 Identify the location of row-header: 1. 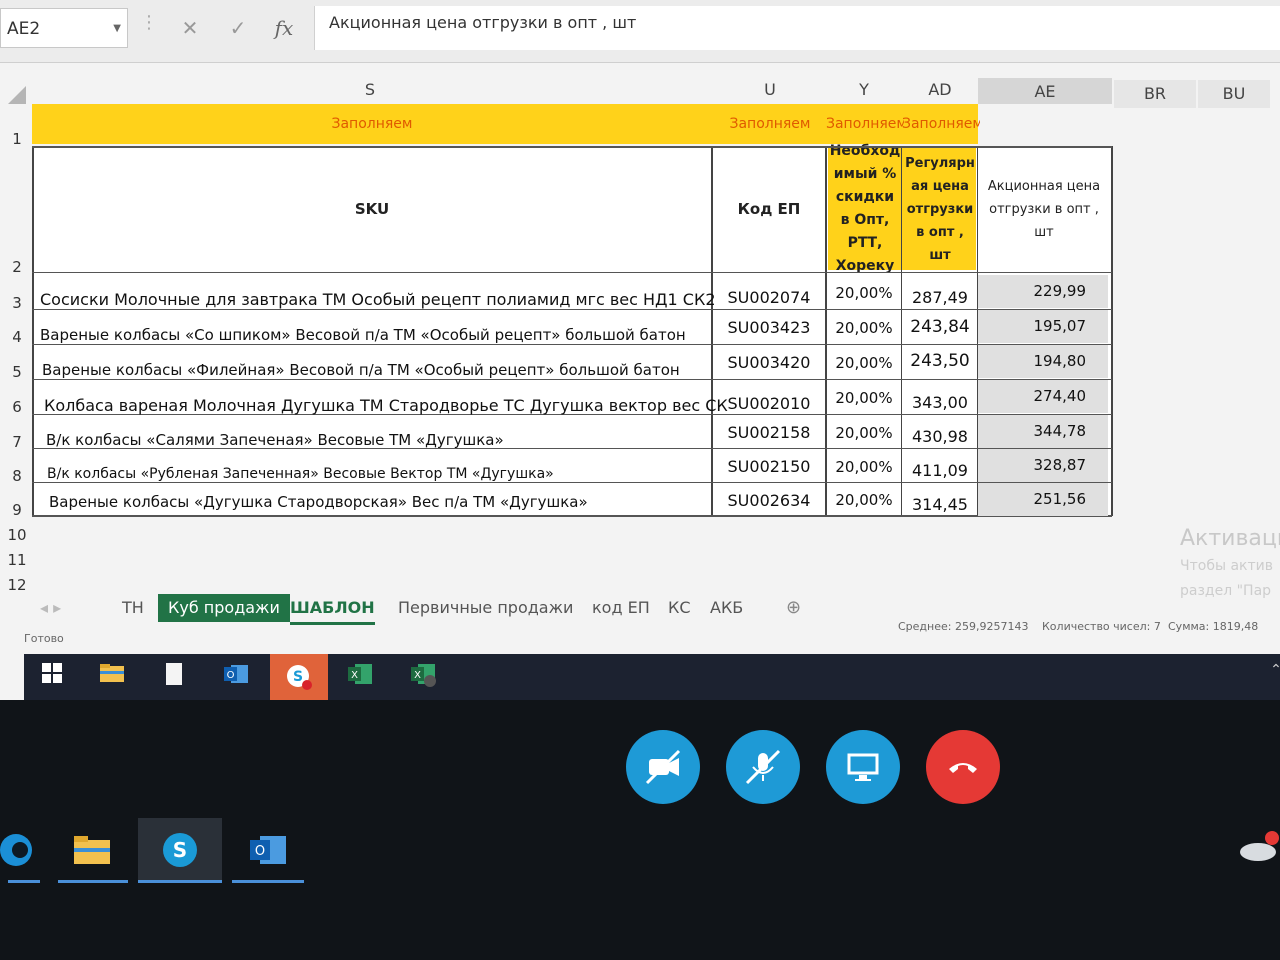
(17, 139).